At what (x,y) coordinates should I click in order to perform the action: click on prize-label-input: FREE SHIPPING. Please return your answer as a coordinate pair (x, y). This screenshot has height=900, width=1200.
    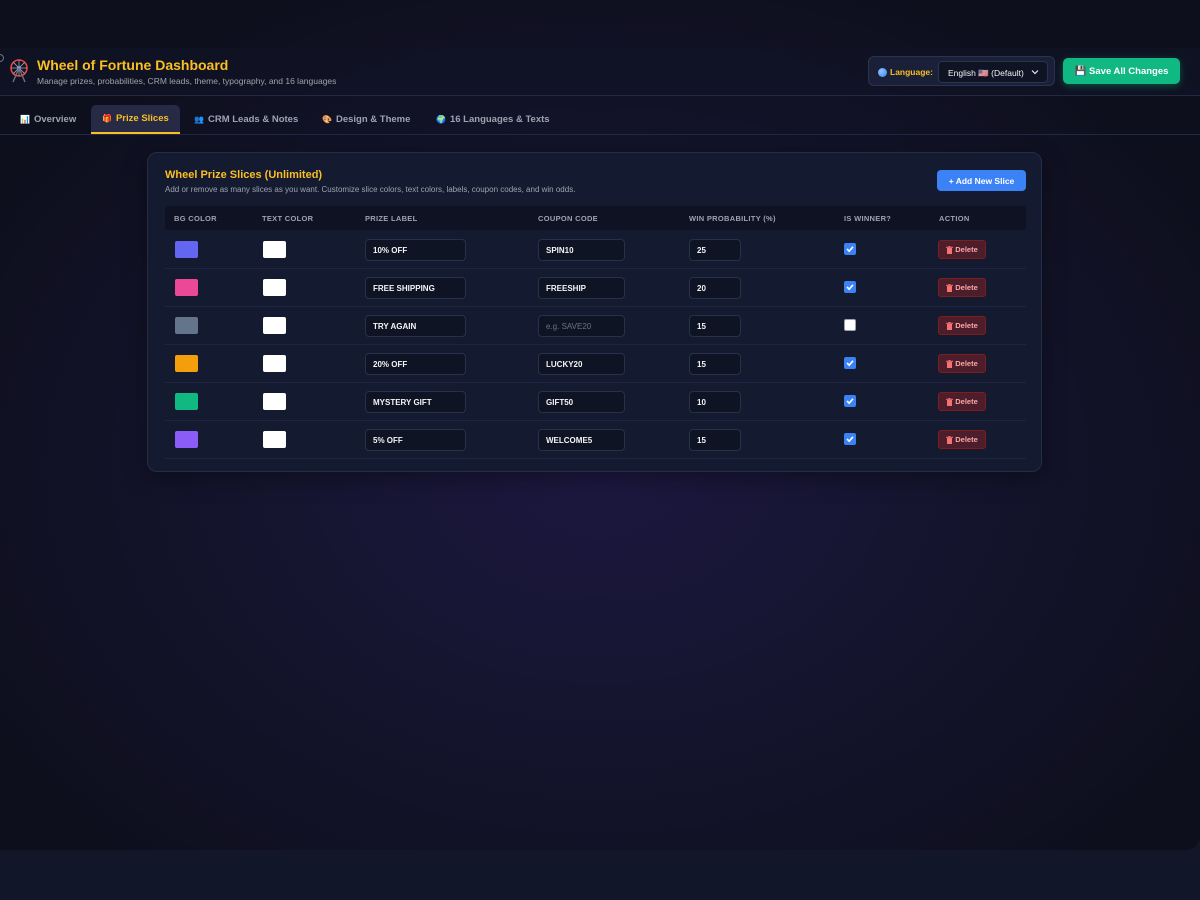
    Looking at the image, I should click on (415, 288).